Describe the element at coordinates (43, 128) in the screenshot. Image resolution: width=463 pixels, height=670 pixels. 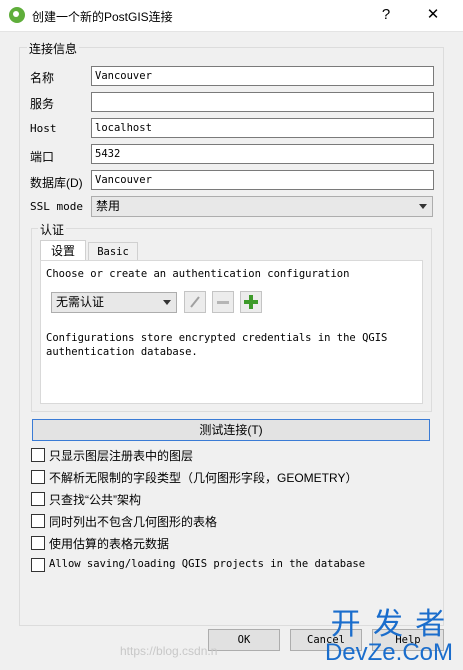
I see `host-label: Host` at that location.